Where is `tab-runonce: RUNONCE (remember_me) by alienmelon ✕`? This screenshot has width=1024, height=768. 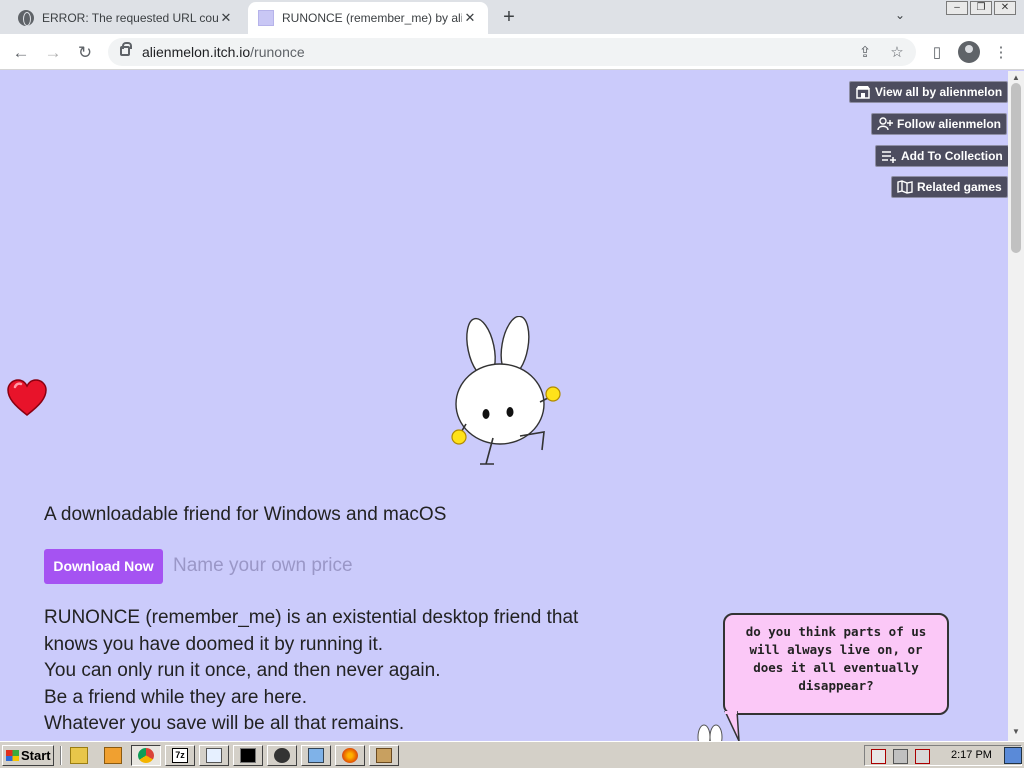 tab-runonce: RUNONCE (remember_me) by alienmelon ✕ is located at coordinates (368, 18).